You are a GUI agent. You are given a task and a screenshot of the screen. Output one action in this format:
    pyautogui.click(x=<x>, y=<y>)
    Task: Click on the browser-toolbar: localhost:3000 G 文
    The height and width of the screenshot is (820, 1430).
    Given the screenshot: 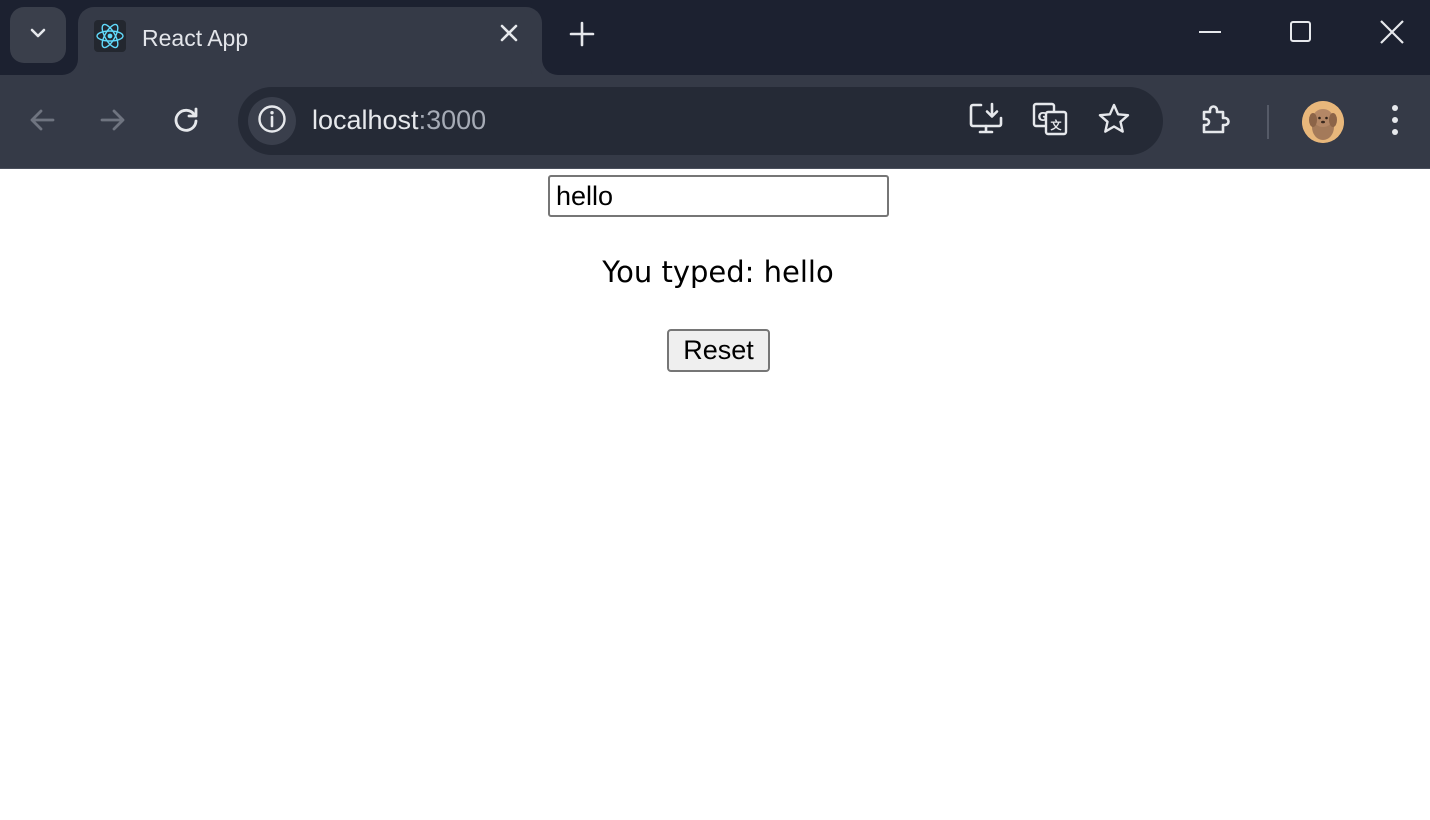 What is the action you would take?
    pyautogui.click(x=715, y=121)
    